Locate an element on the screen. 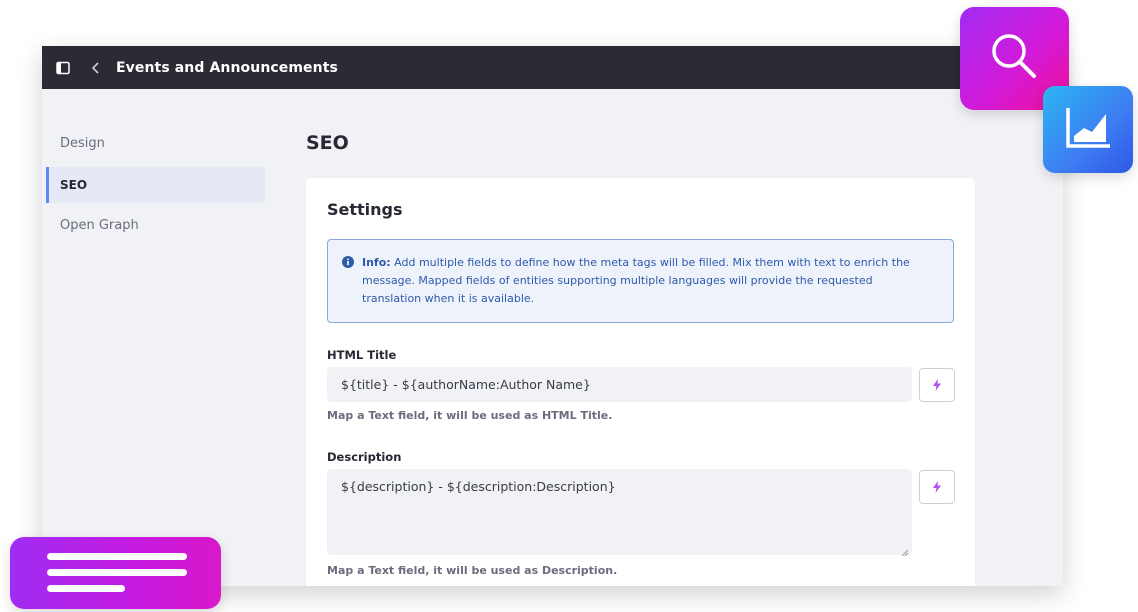  sidebar-item-label: Design is located at coordinates (82, 143).